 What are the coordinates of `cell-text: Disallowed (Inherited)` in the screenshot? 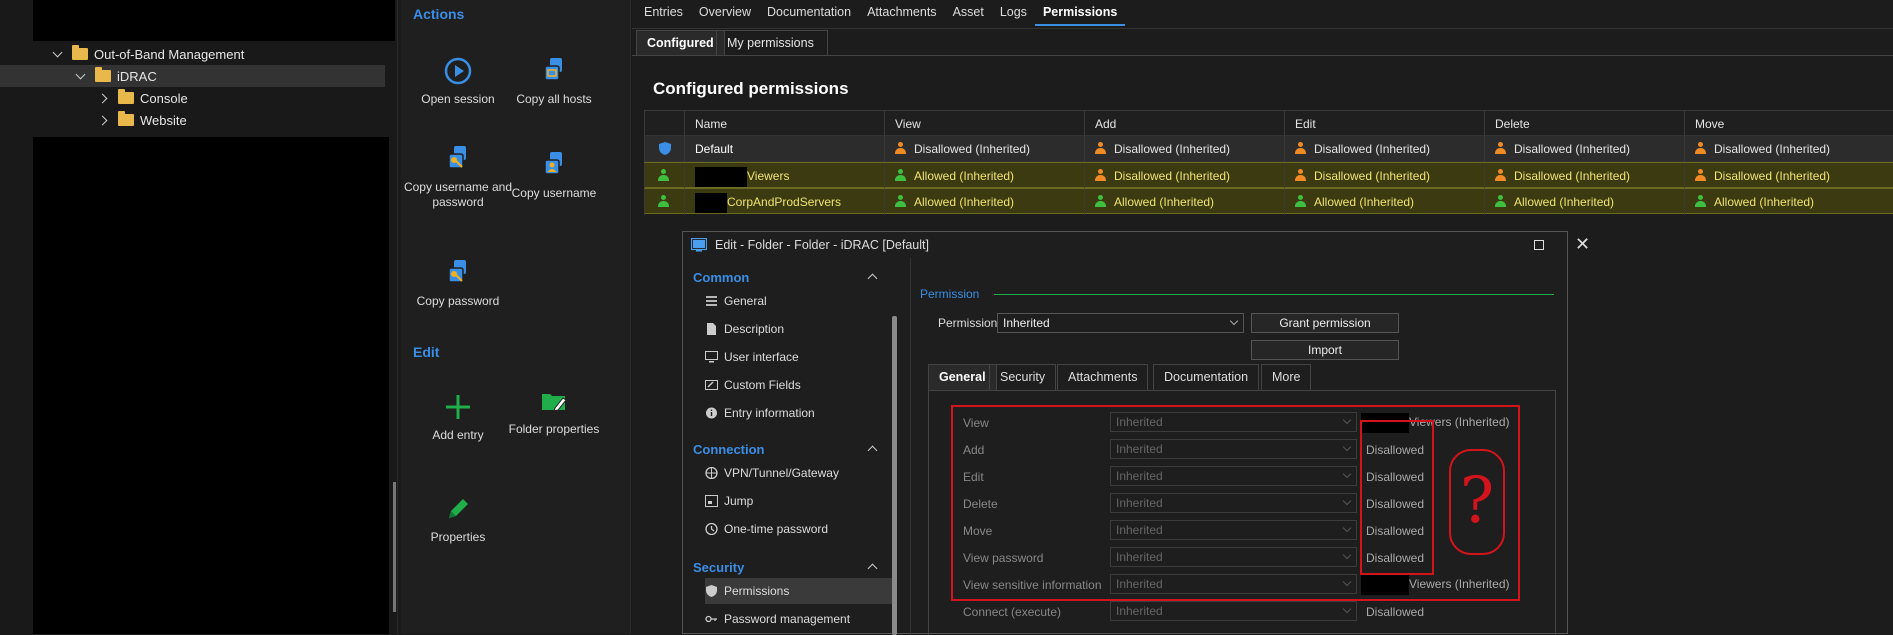 It's located at (1572, 149).